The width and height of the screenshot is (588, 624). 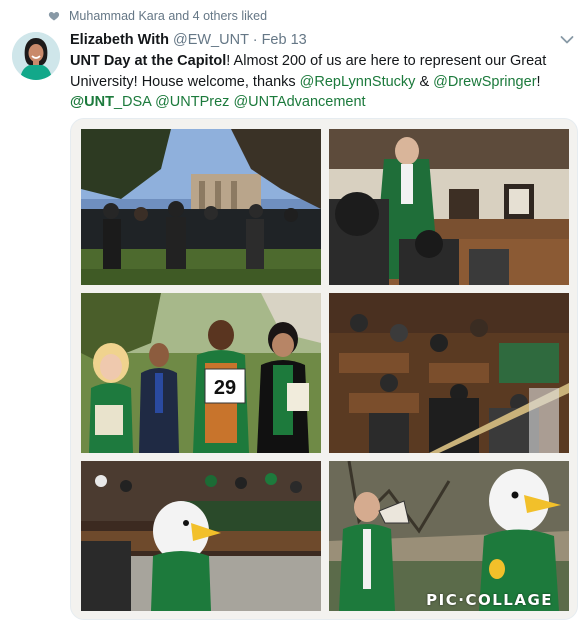 I want to click on photo-megaphone-mascot, so click(x=449, y=536).